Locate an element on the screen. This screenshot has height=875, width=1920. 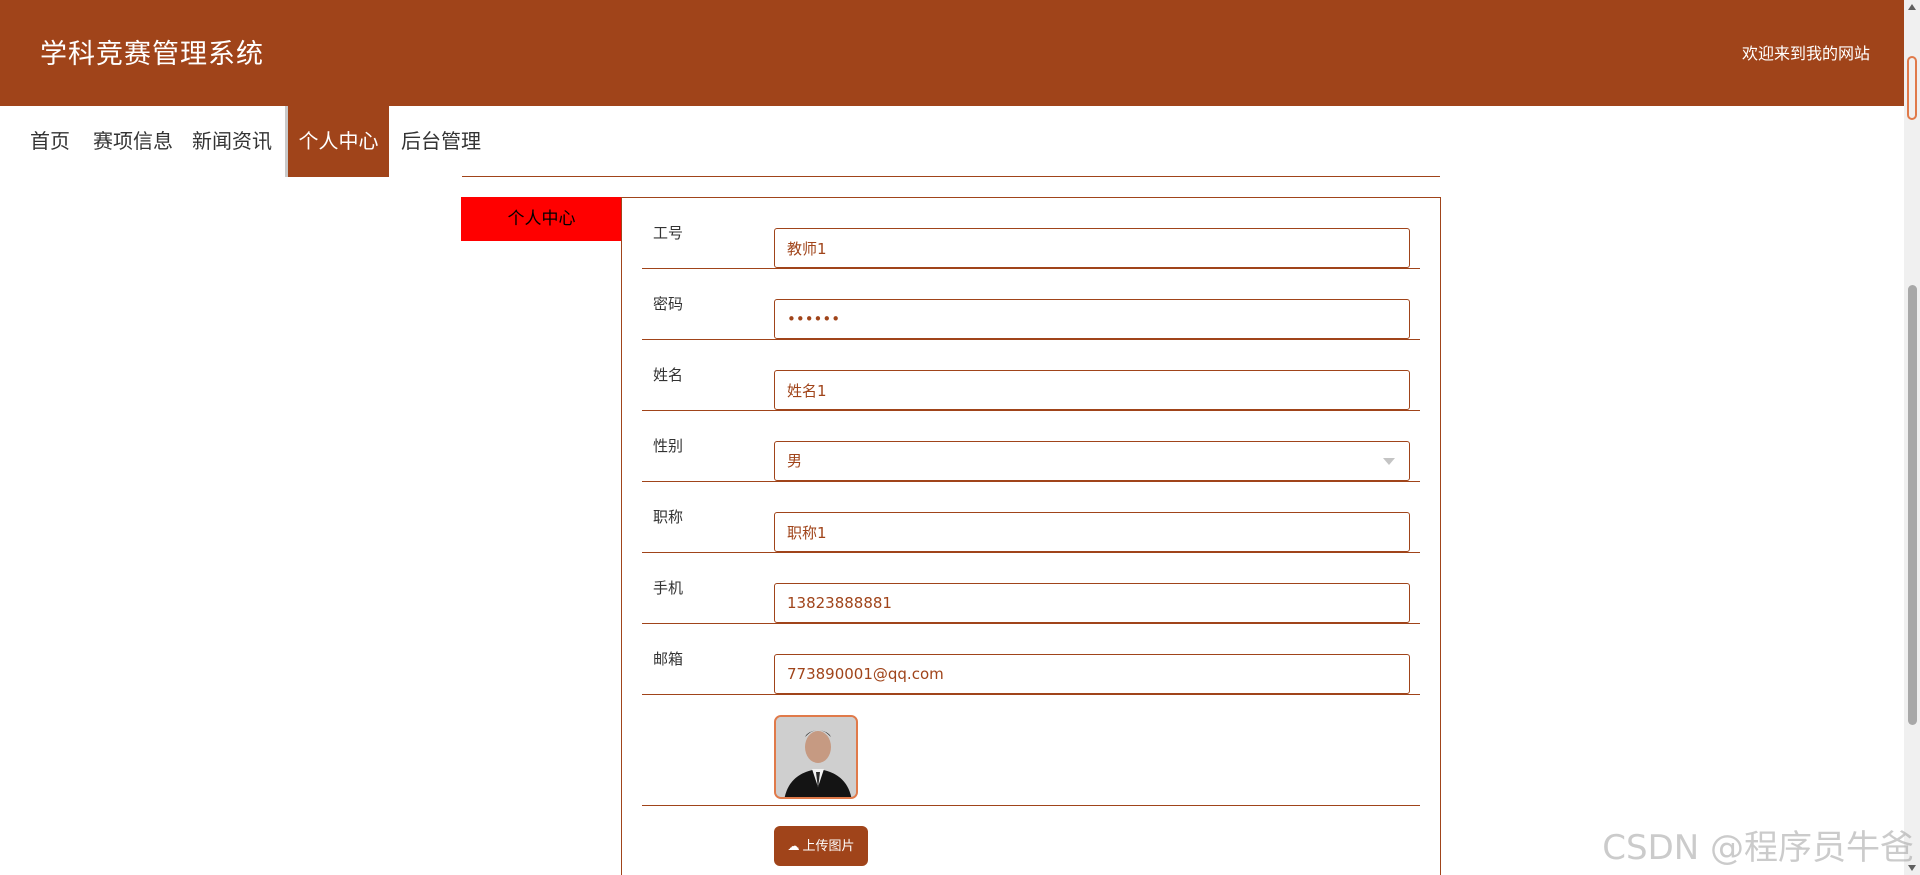
gender-select: 男 is located at coordinates (1092, 461).